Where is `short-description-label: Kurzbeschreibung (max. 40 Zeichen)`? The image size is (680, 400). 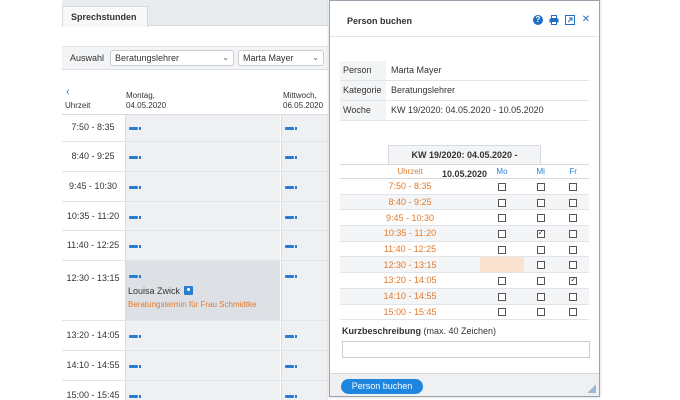
short-description-label: Kurzbeschreibung (max. 40 Zeichen) is located at coordinates (419, 331).